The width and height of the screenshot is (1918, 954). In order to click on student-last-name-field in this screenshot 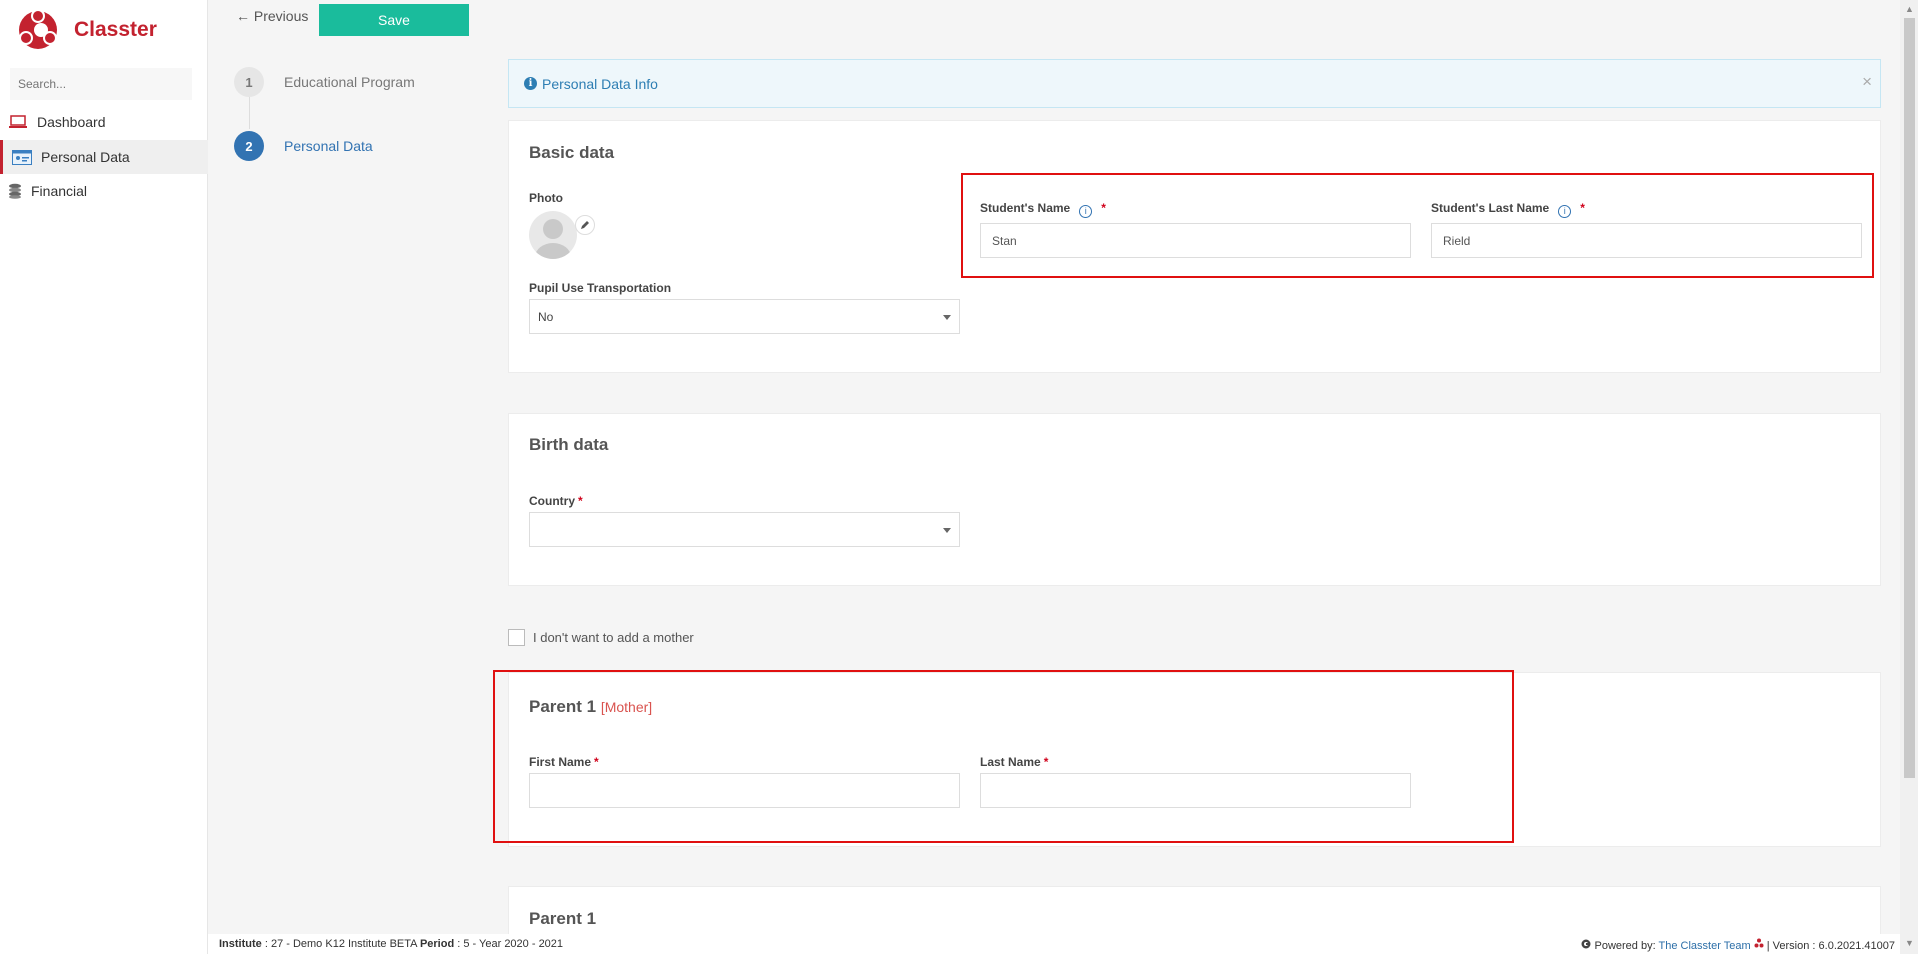, I will do `click(1646, 240)`.